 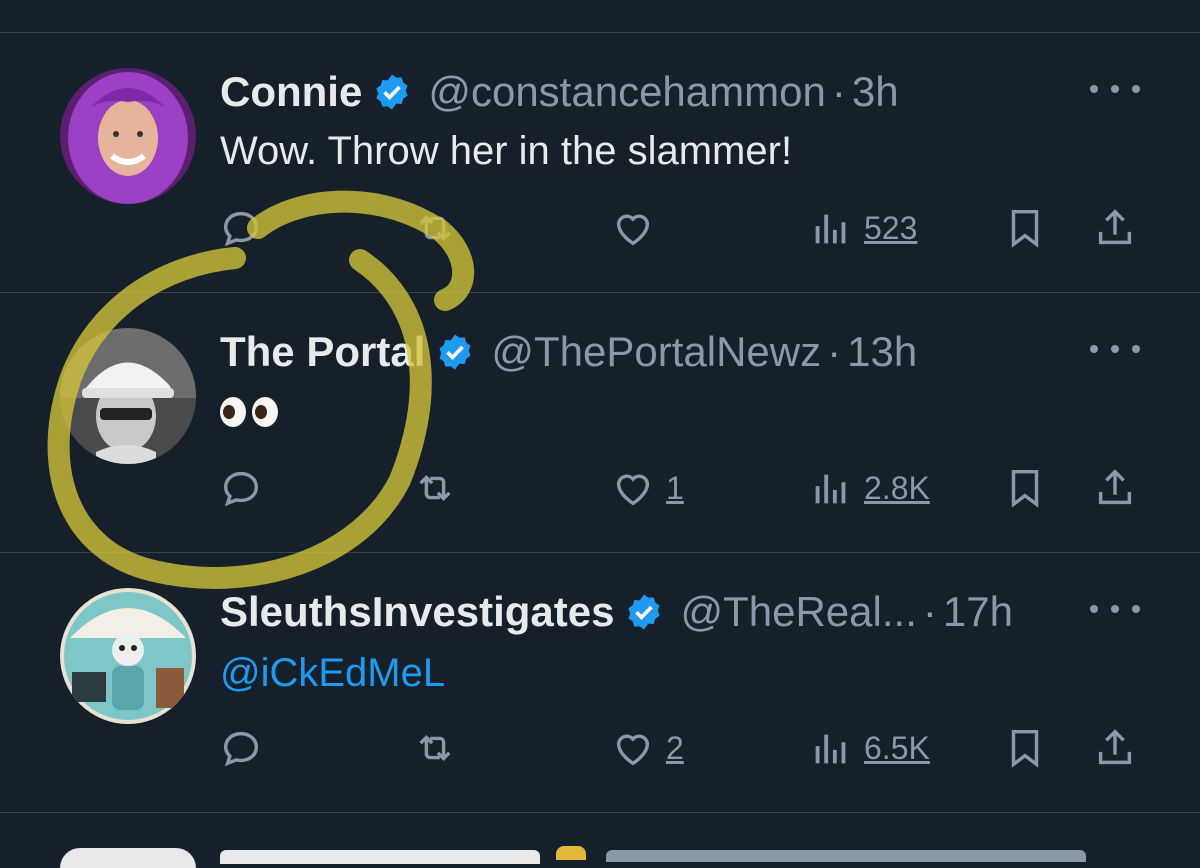 I want to click on like-button: 1, so click(x=647, y=488).